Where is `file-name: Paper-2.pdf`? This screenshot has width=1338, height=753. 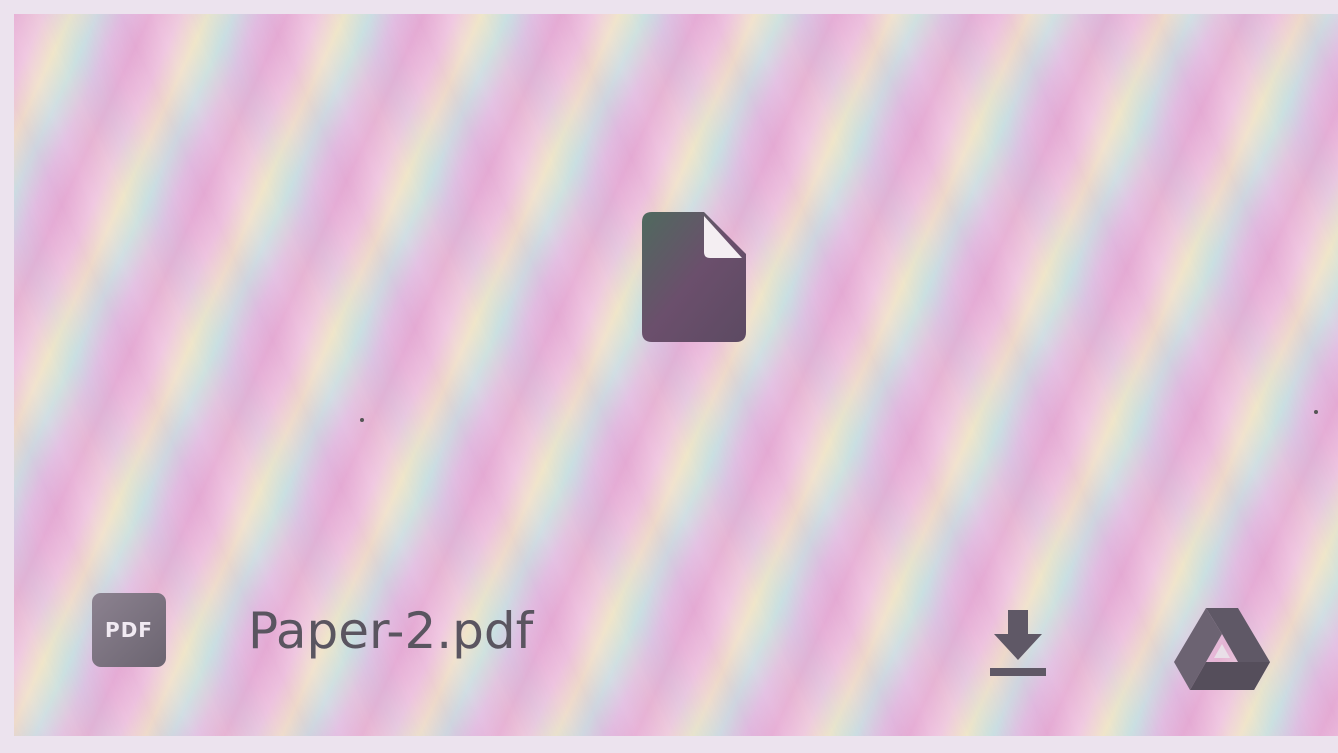
file-name: Paper-2.pdf is located at coordinates (390, 631).